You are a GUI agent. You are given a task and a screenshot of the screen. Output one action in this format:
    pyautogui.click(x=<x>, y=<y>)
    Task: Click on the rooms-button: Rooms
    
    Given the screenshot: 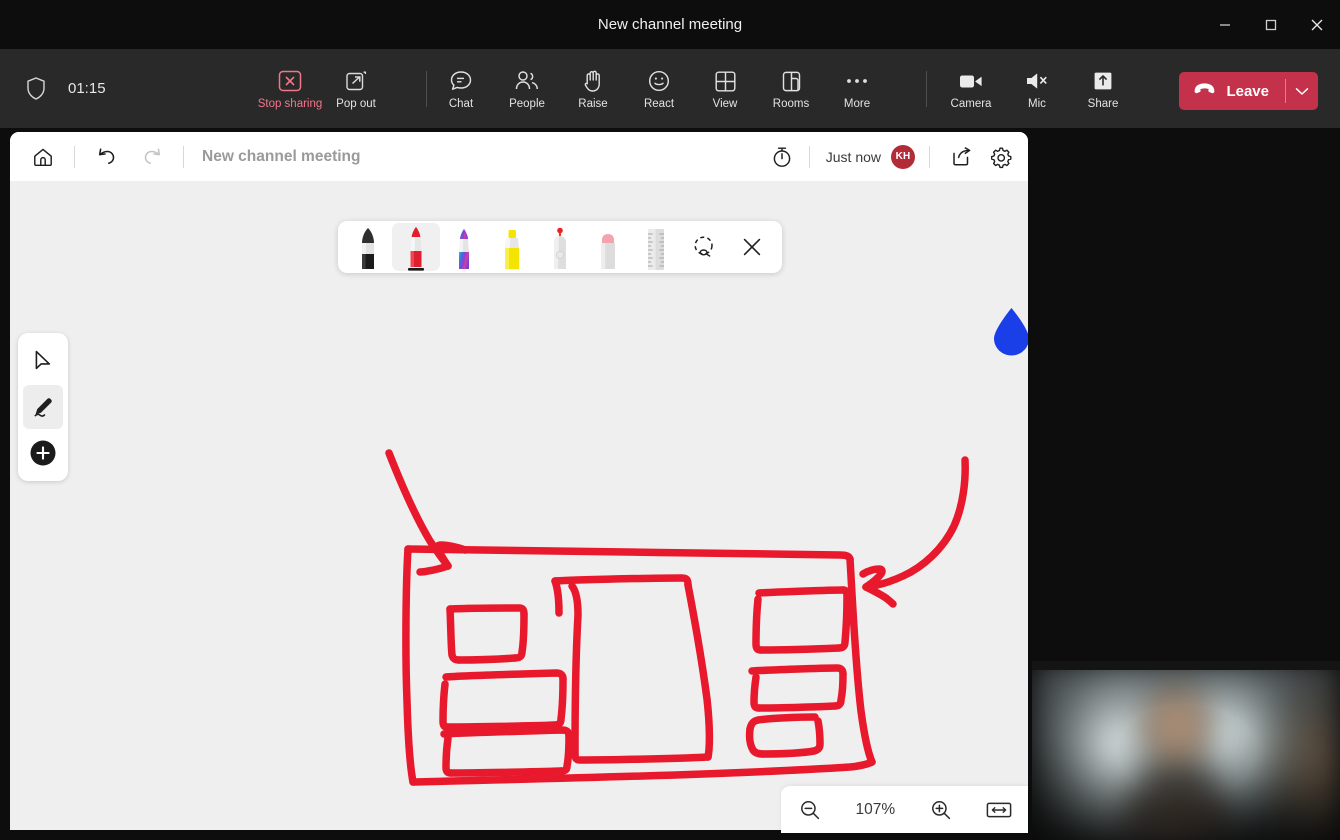 What is the action you would take?
    pyautogui.click(x=791, y=89)
    